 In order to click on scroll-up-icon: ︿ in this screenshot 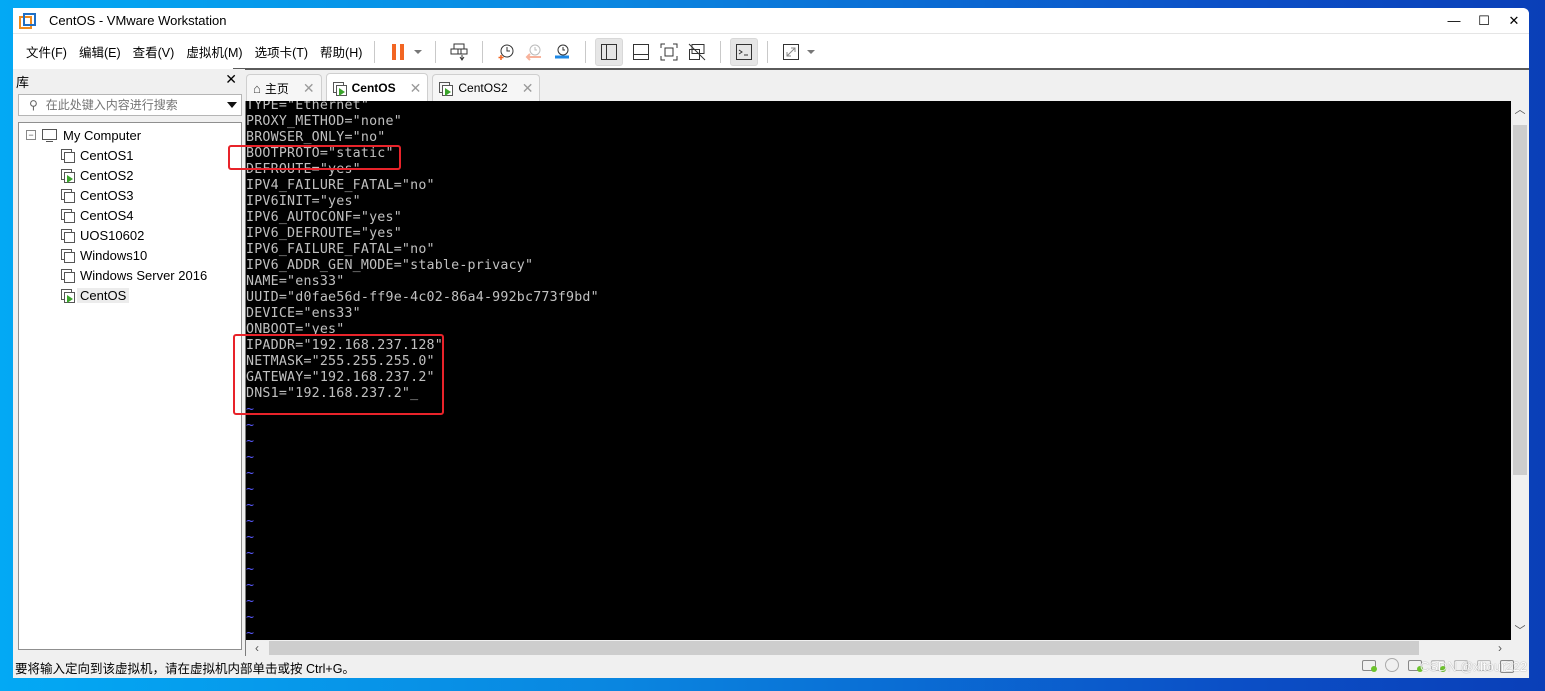, I will do `click(1520, 110)`.